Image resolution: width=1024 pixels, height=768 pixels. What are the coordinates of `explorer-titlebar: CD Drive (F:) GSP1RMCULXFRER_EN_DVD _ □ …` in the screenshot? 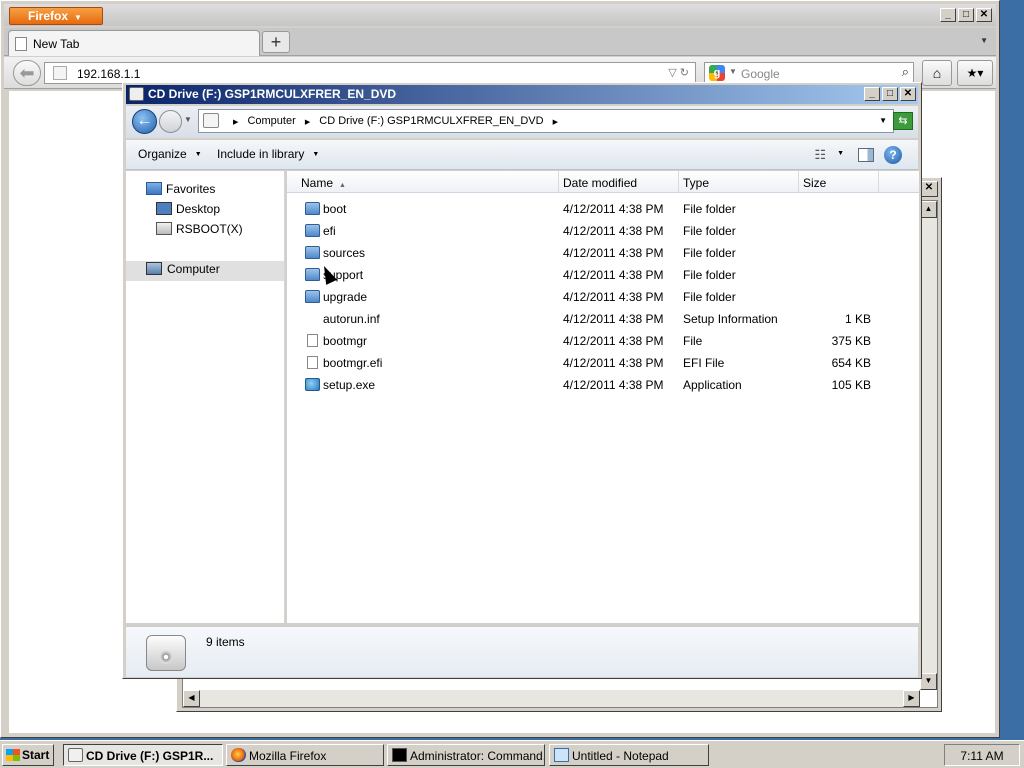 It's located at (522, 94).